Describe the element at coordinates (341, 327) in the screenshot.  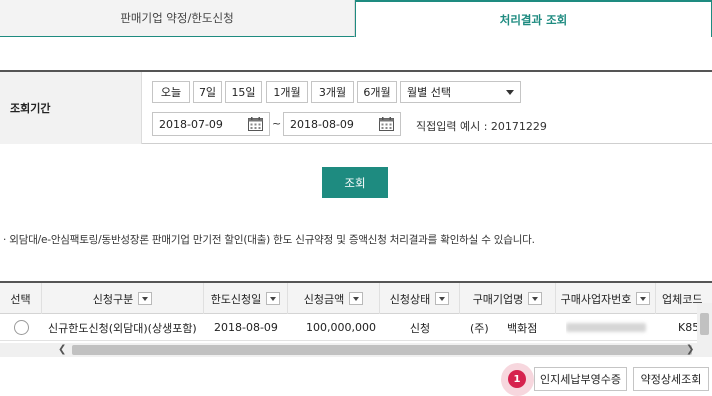
I see `cell-amount: 100,000,000` at that location.